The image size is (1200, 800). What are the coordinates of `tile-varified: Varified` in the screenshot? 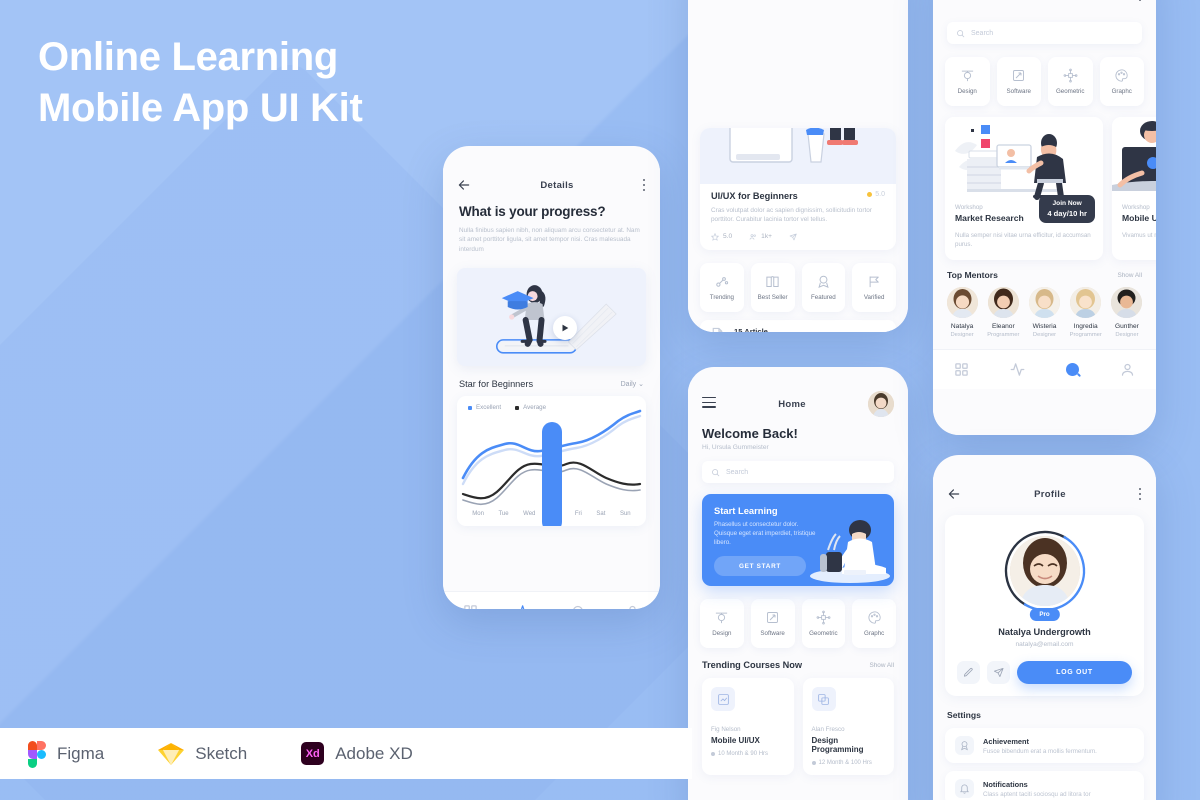 It's located at (874, 287).